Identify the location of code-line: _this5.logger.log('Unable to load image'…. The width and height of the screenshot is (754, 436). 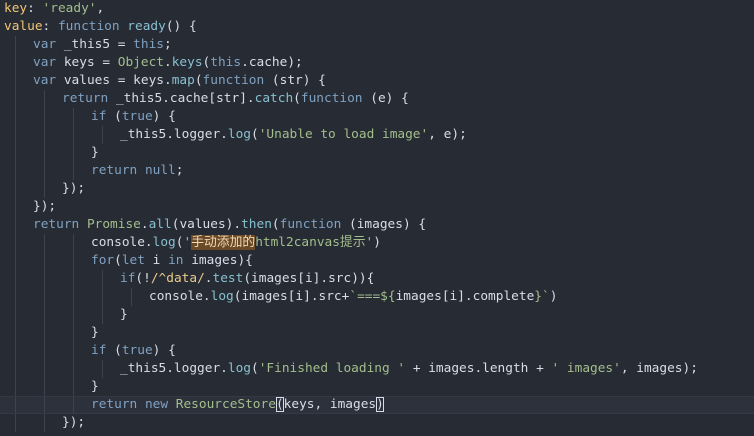
(377, 135).